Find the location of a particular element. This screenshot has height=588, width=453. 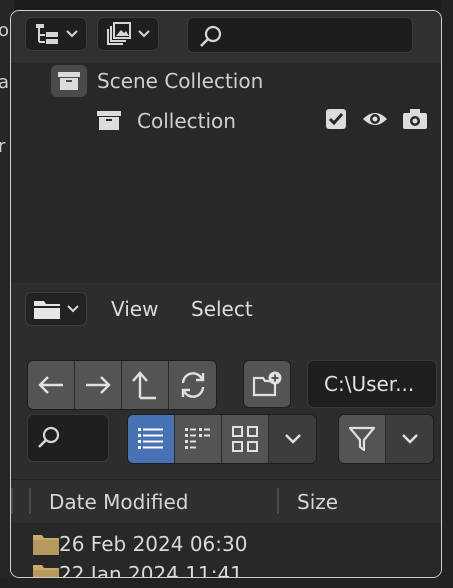

parent-directory-button is located at coordinates (145, 385).